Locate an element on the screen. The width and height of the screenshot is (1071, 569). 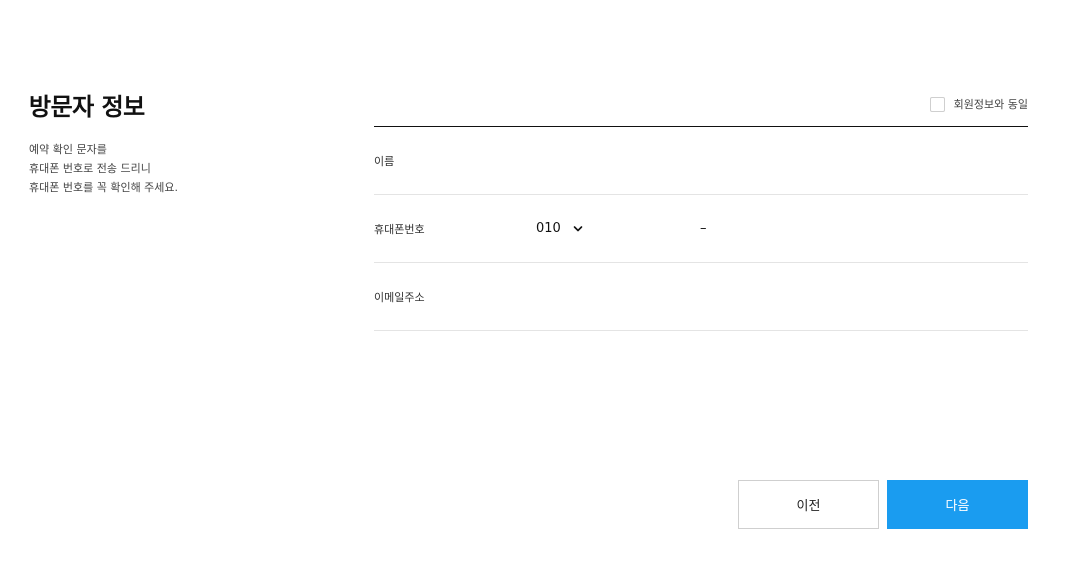
same-as-member-toggle: 회원정보와 동일 is located at coordinates (978, 104).